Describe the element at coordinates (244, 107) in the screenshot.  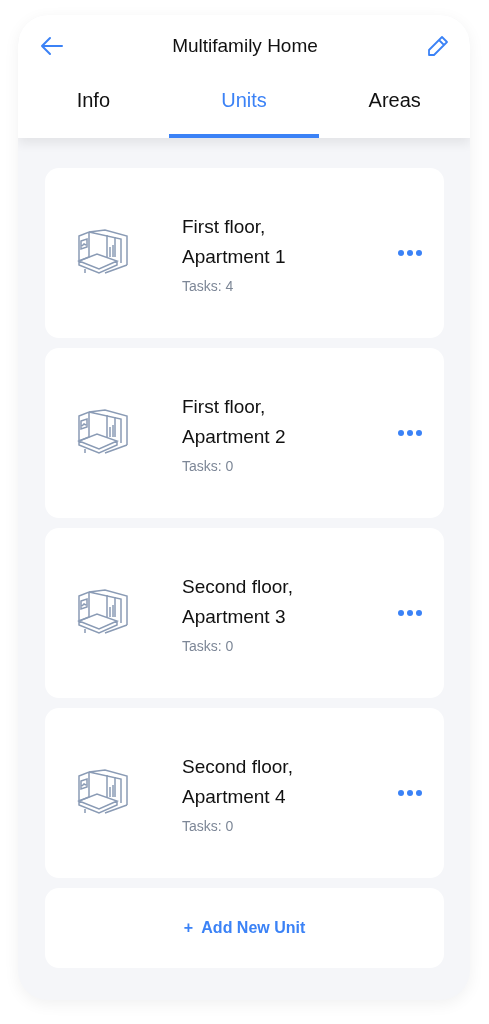
I see `tab: Units` at that location.